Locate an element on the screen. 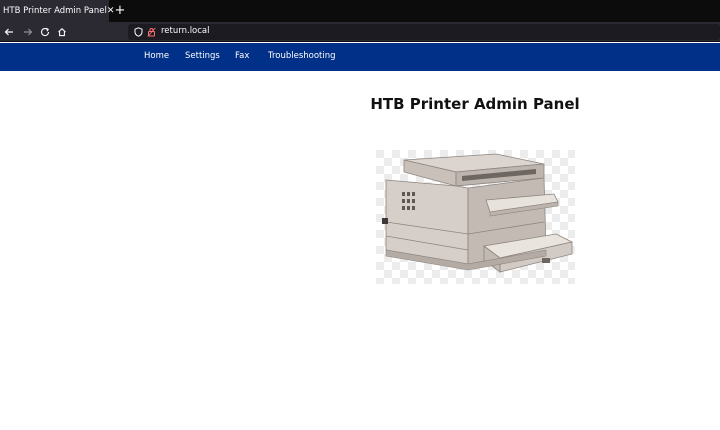 The width and height of the screenshot is (720, 430). tab-title: HTB Printer Admin Panel is located at coordinates (55, 11).